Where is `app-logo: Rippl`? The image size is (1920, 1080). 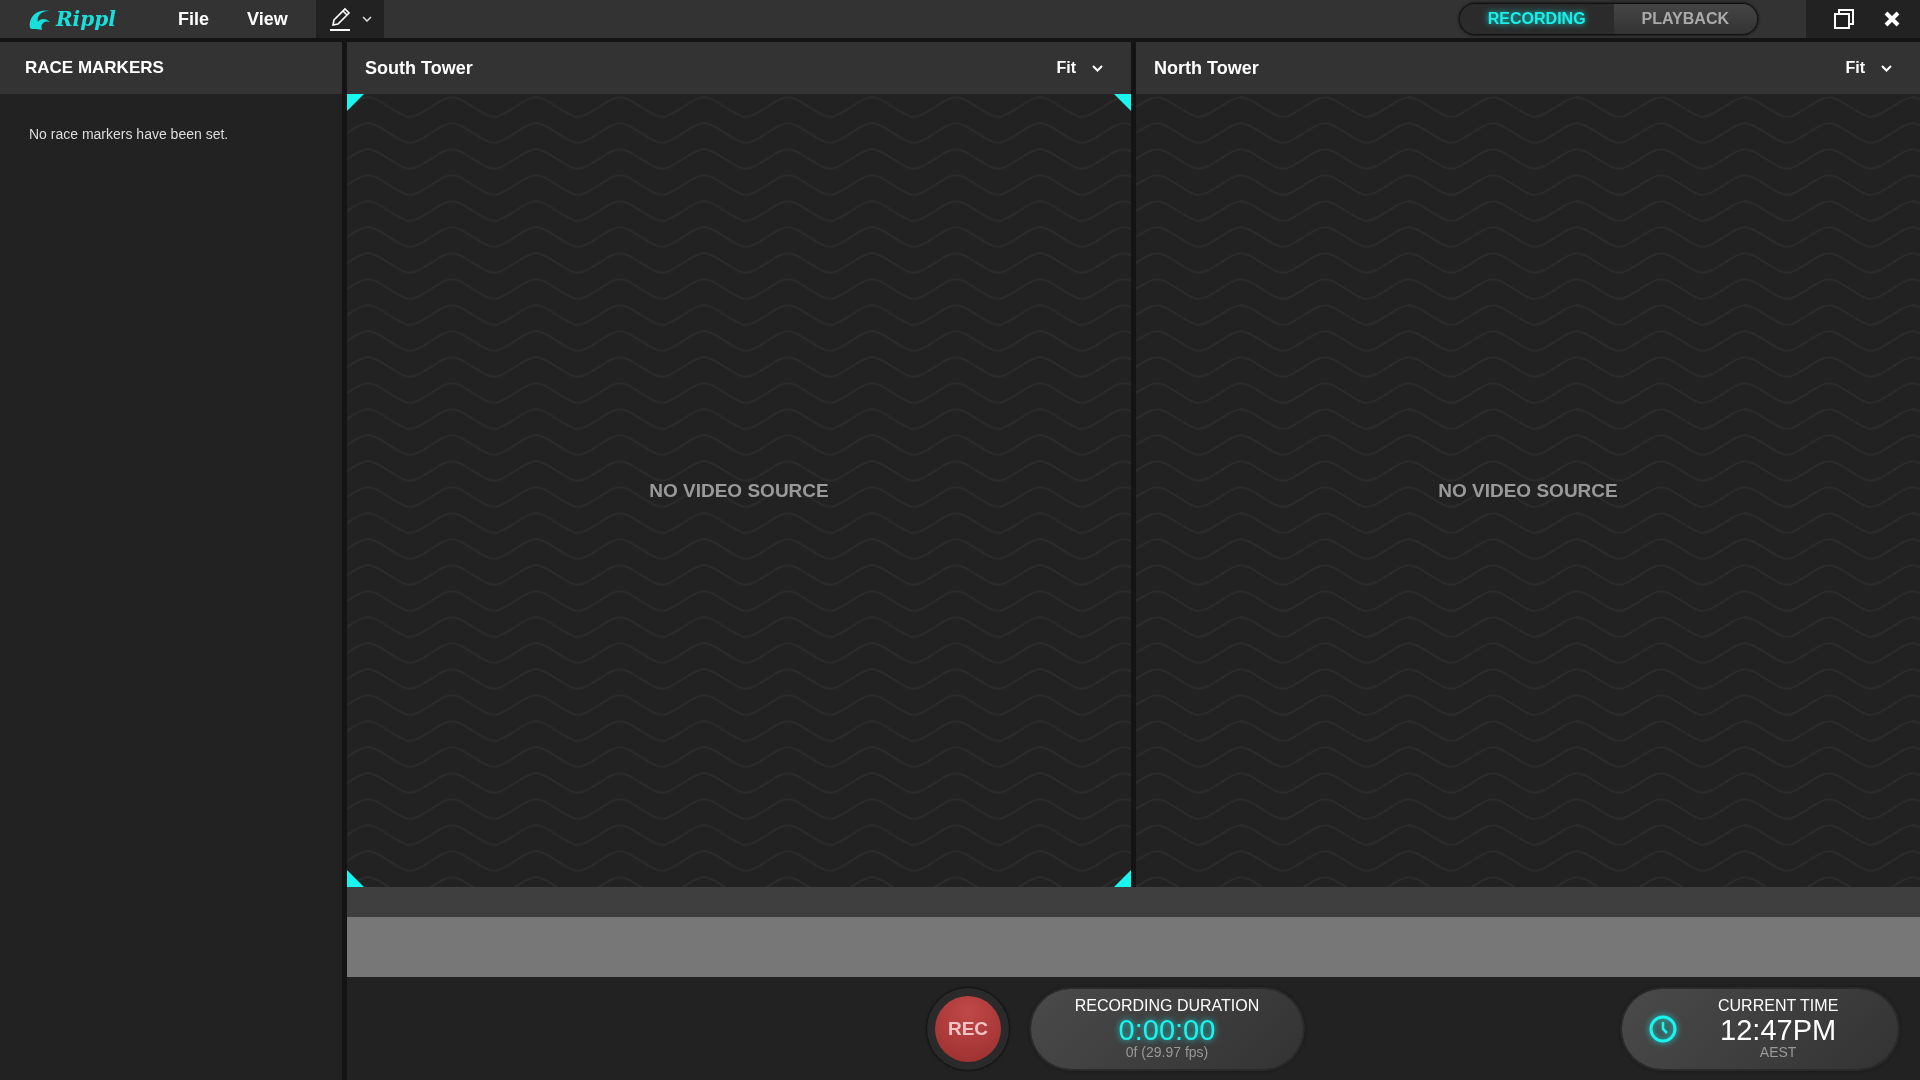
app-logo: Rippl is located at coordinates (86, 19).